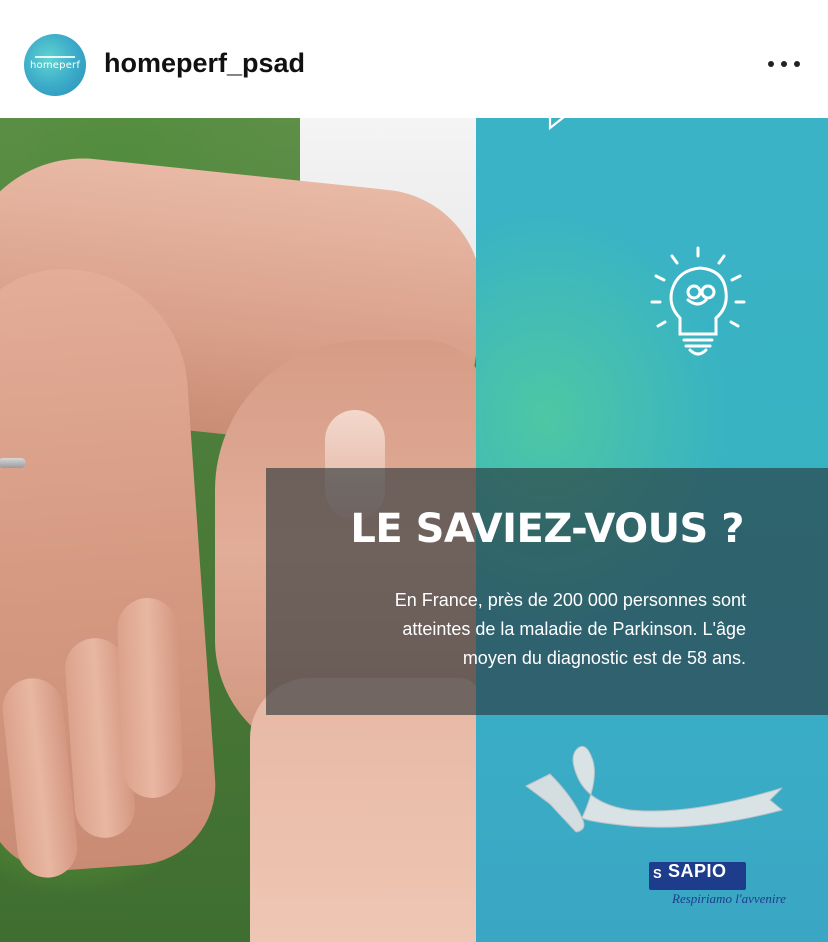 The image size is (828, 942). Describe the element at coordinates (654, 65) in the screenshot. I see `logo-tagline: PRESTATAIRE DE SANTE A DOMICILE` at that location.